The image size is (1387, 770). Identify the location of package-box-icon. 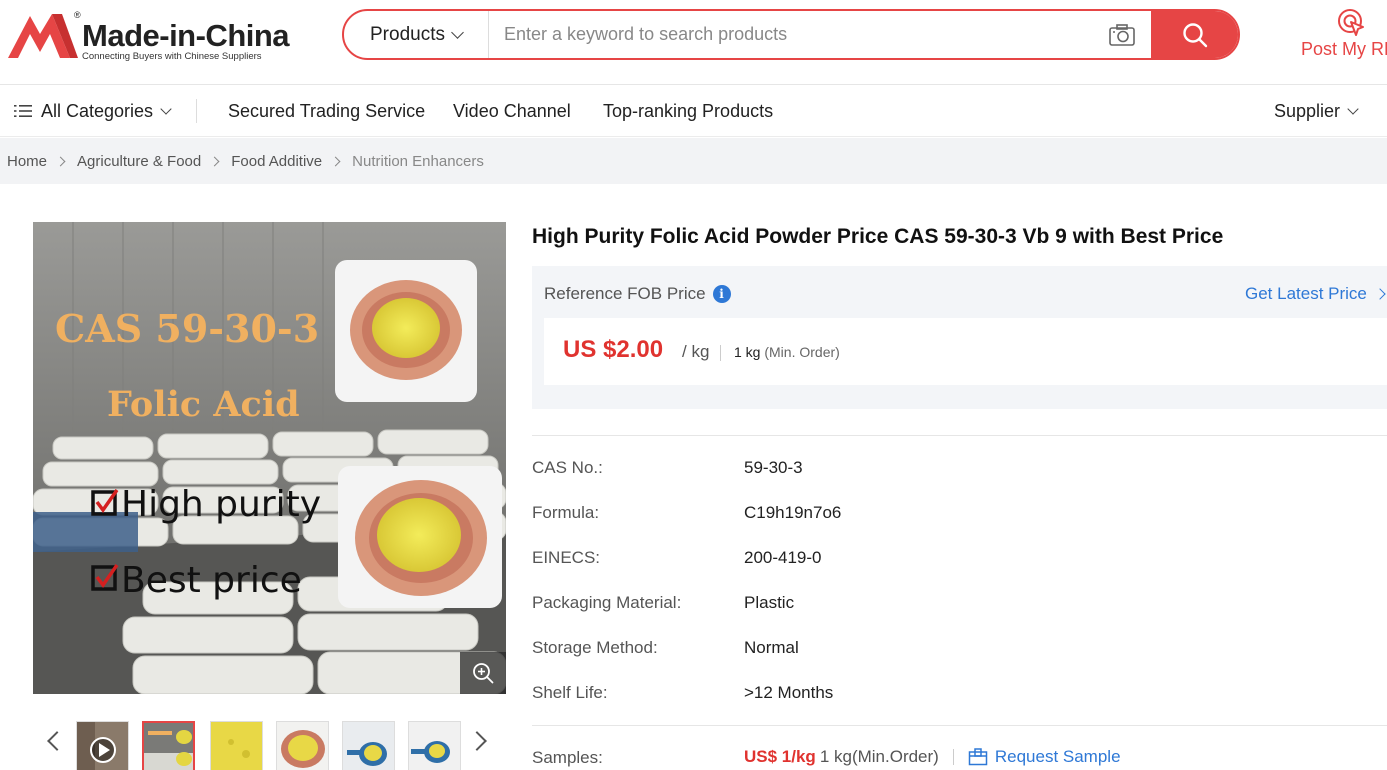
(978, 757).